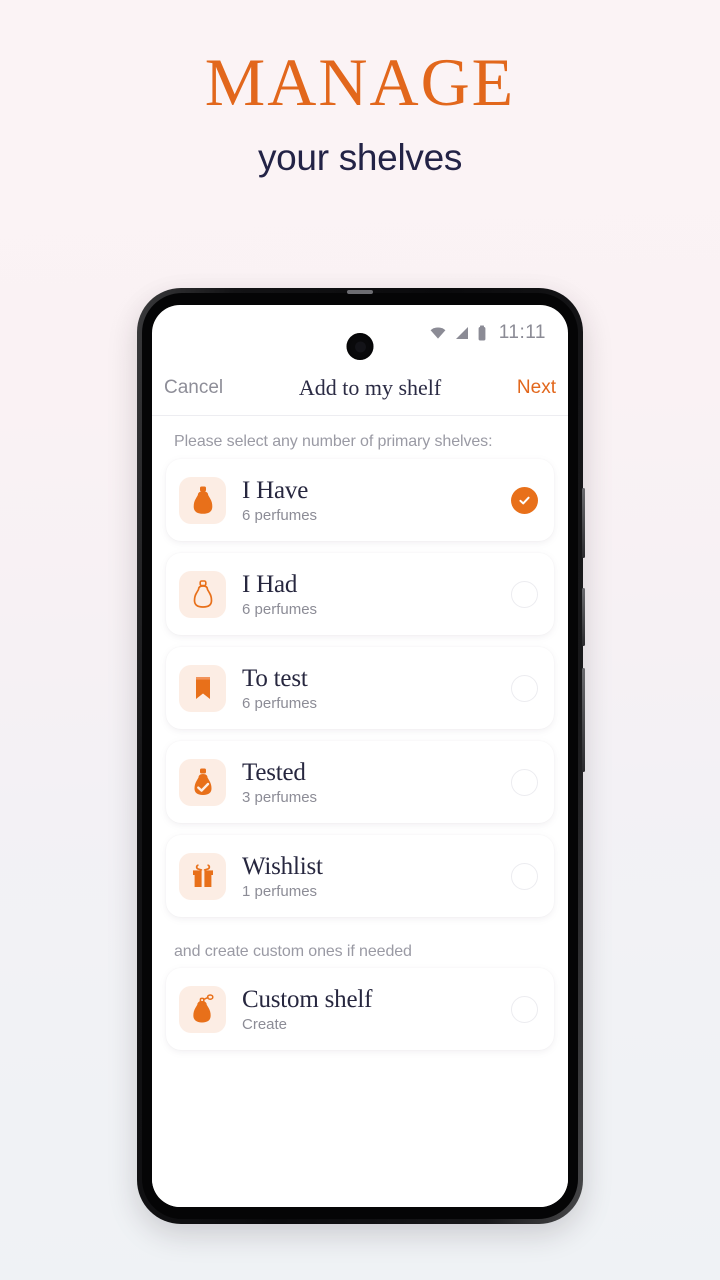 The width and height of the screenshot is (720, 1280). I want to click on shelf-row-i-have: I Have 6 perfumes, so click(360, 500).